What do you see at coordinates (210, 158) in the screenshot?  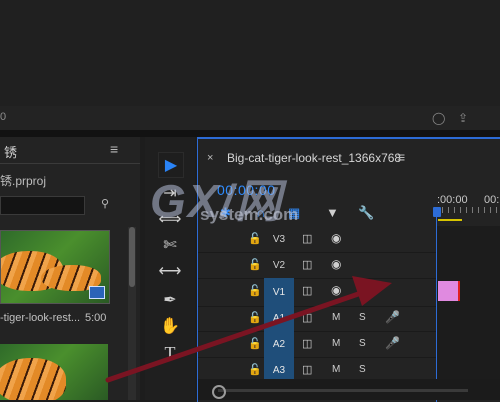 I see `close-icon: ×` at bounding box center [210, 158].